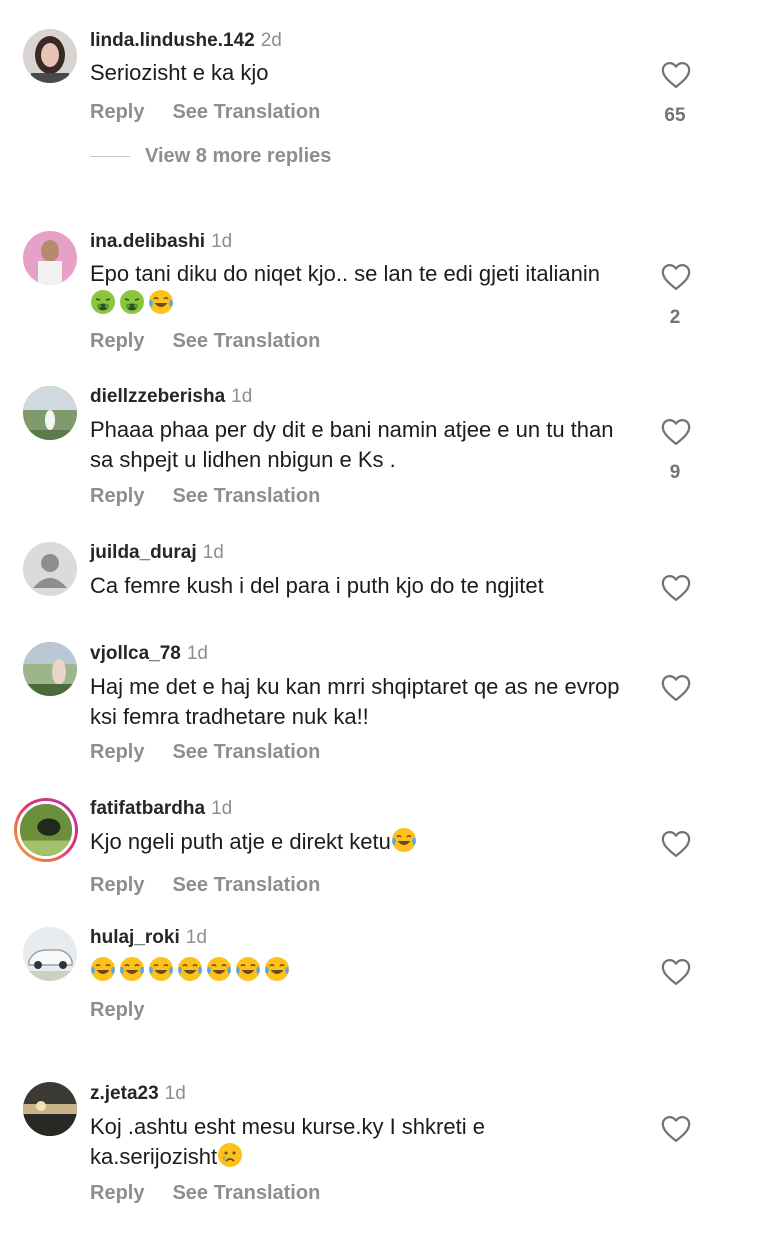 The width and height of the screenshot is (774, 1236). I want to click on comment-text-content: Kjo ngeli puth atje e direkt ketu, so click(240, 841).